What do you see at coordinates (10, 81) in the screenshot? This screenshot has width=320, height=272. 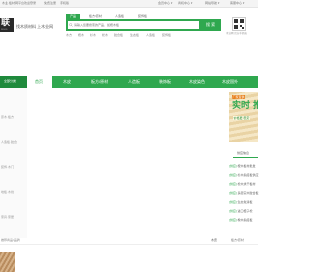 I see `category-label: 全部分类` at bounding box center [10, 81].